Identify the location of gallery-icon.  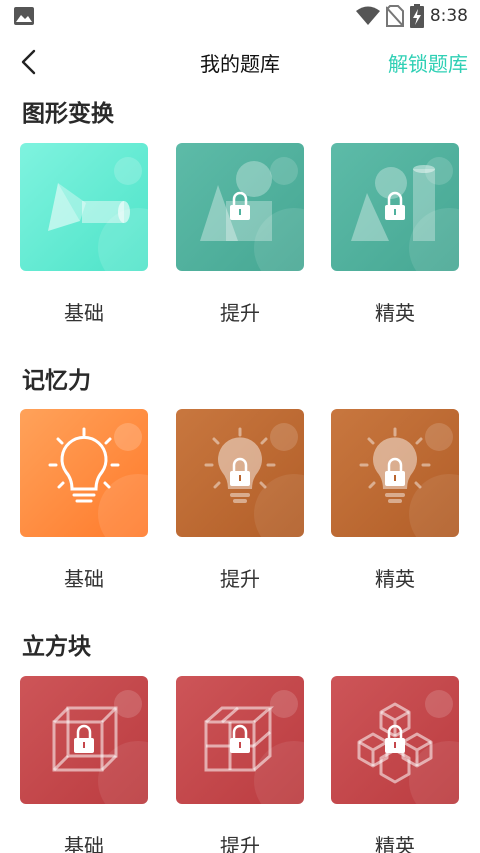
(24, 16).